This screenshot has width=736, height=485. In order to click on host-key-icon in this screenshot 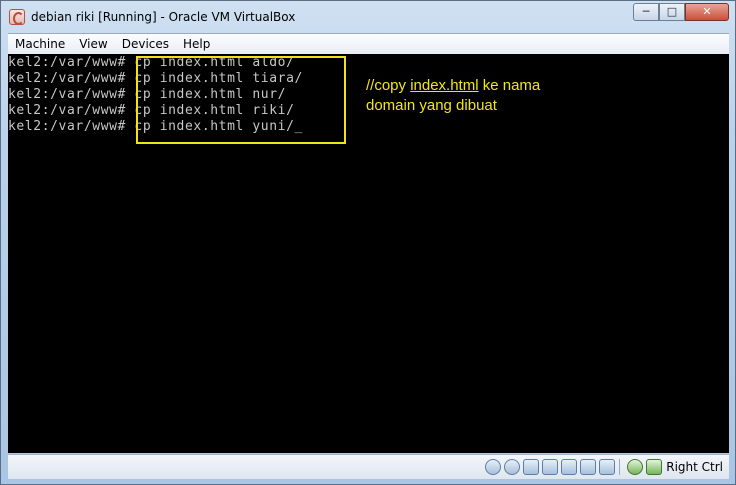, I will do `click(654, 467)`.